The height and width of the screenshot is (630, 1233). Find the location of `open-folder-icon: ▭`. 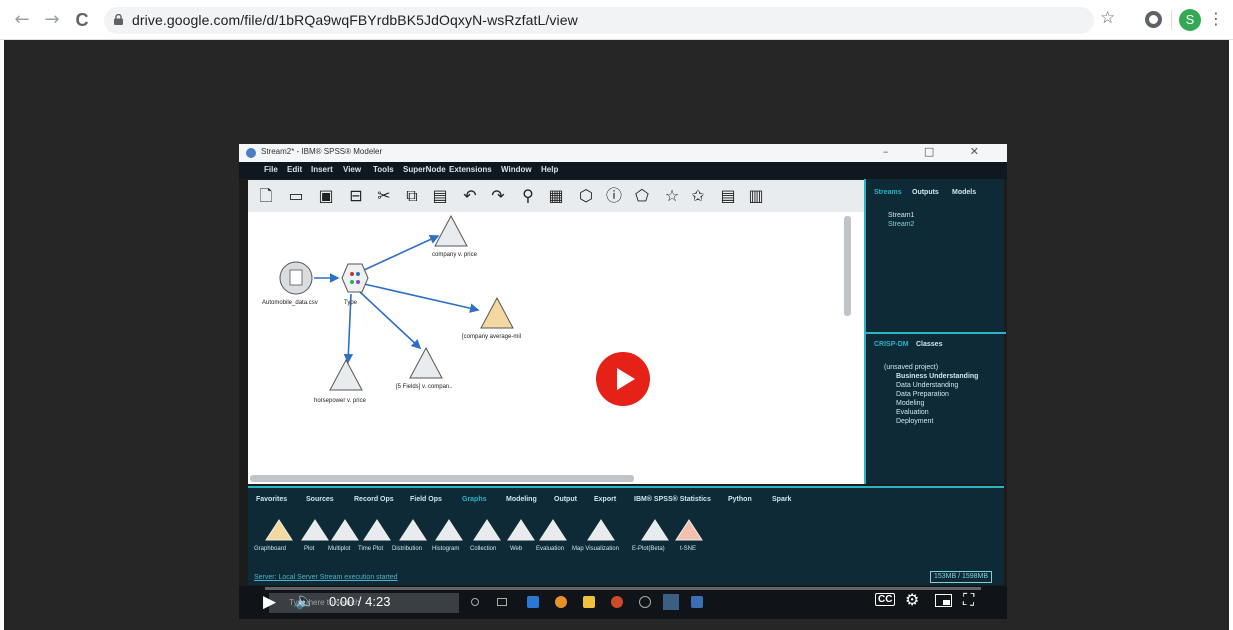

open-folder-icon: ▭ is located at coordinates (296, 195).